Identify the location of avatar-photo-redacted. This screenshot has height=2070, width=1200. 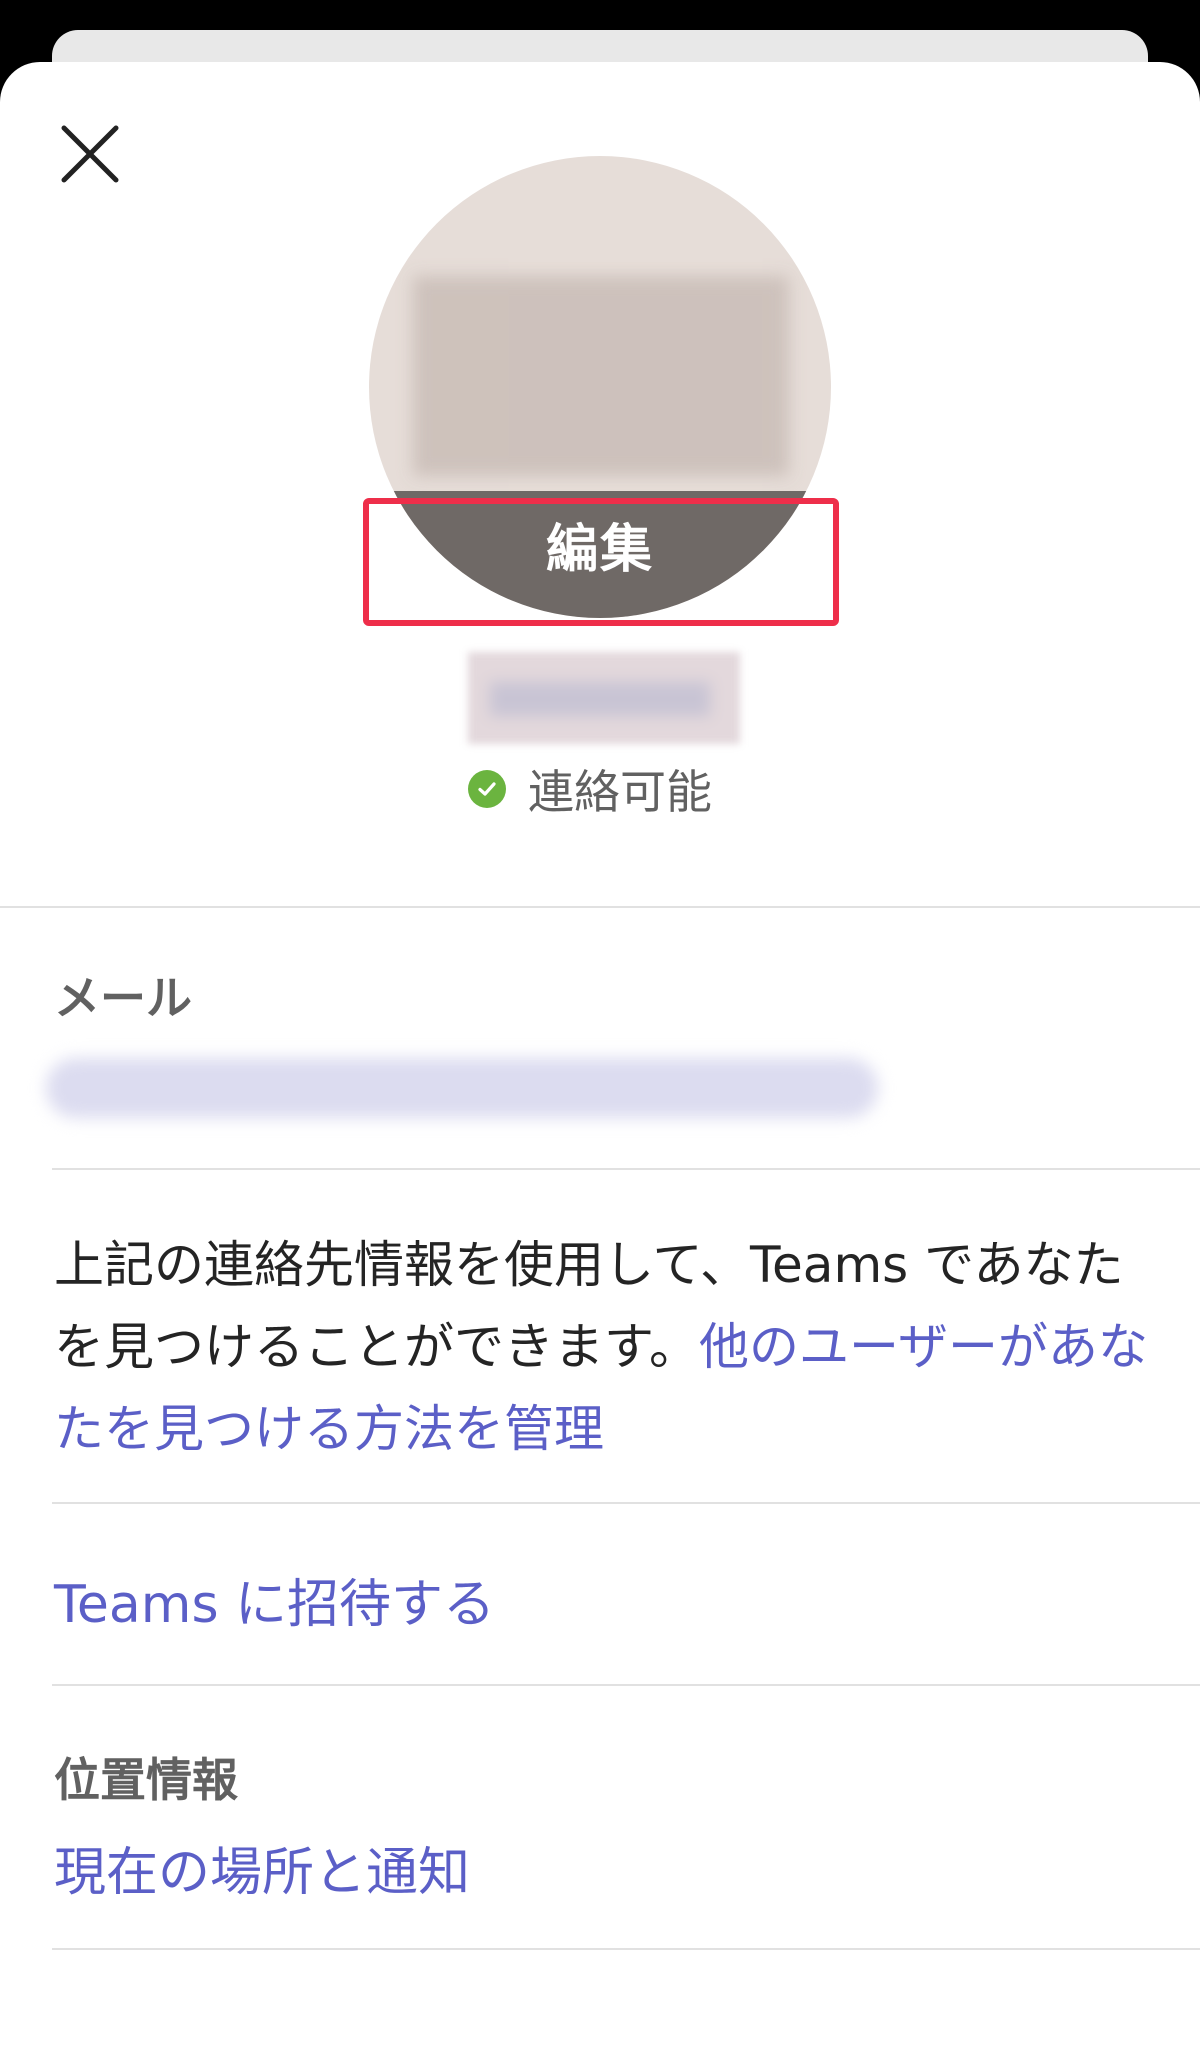
(601, 376).